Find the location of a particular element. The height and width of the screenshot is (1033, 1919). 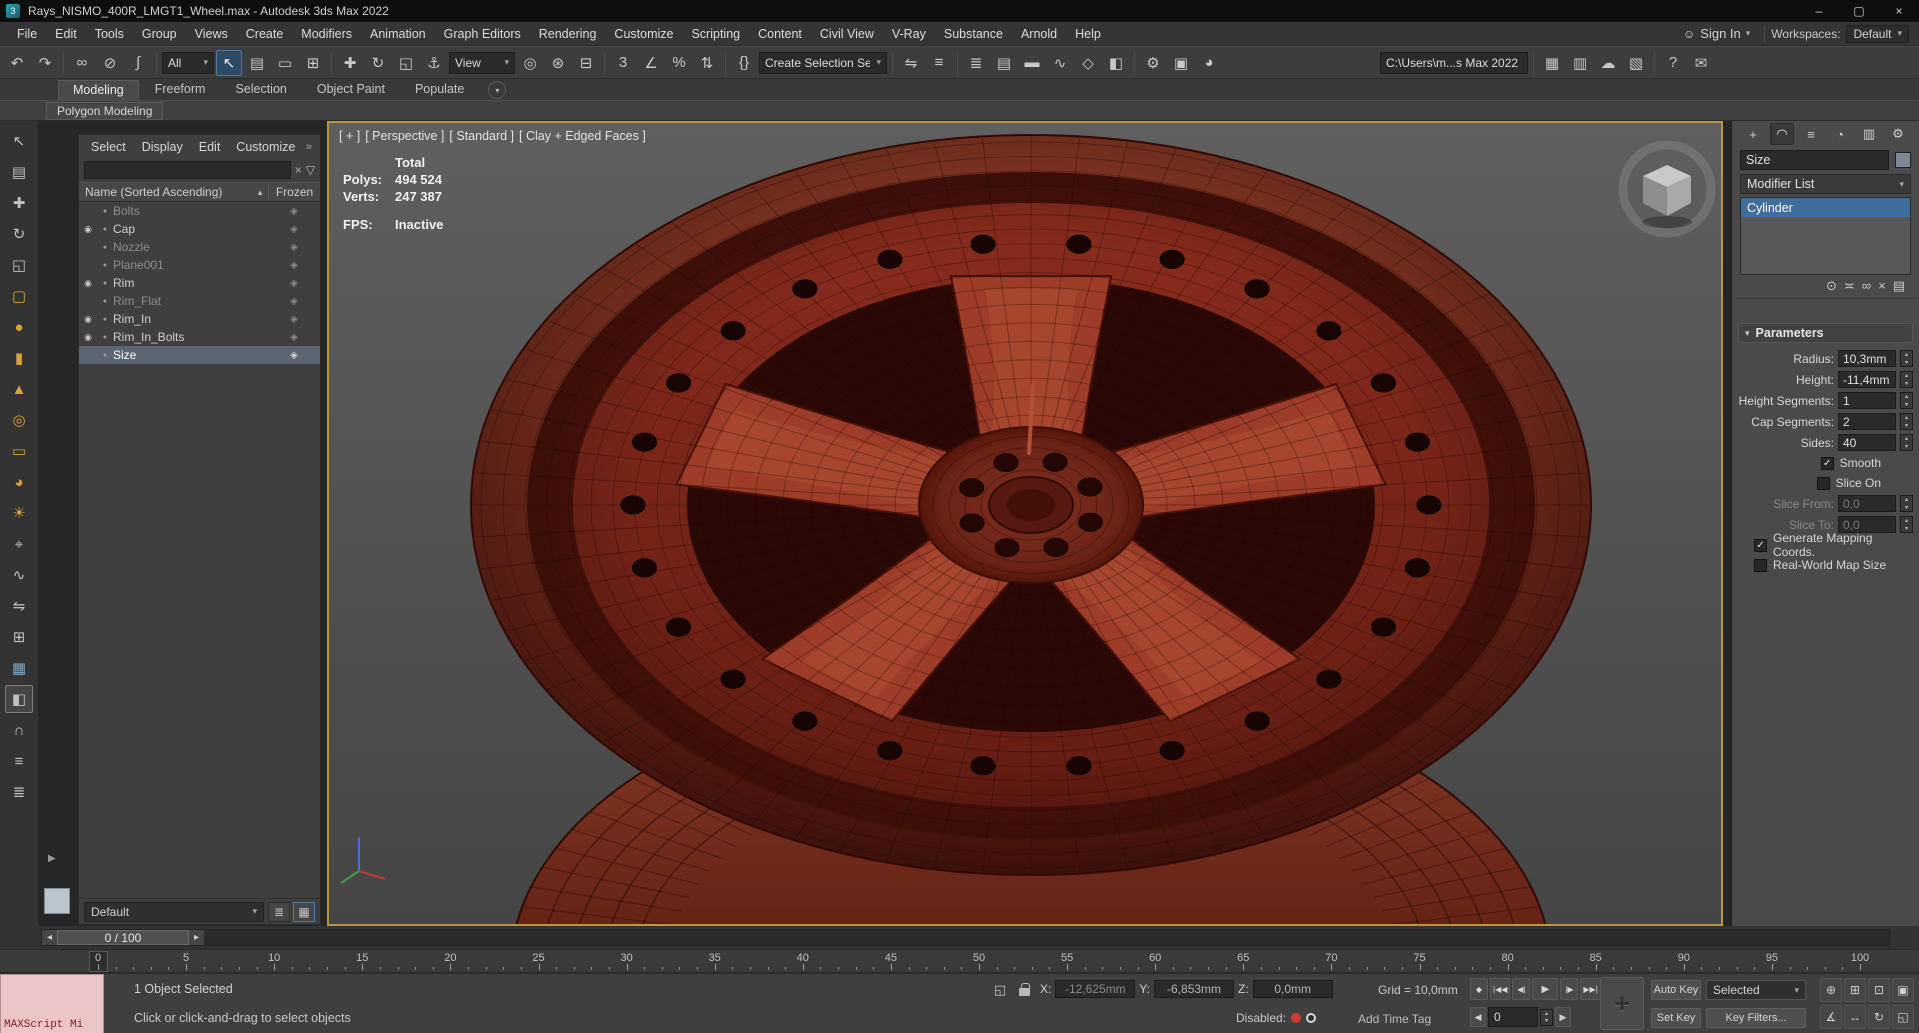

param-value-field: 1 is located at coordinates (1867, 400).